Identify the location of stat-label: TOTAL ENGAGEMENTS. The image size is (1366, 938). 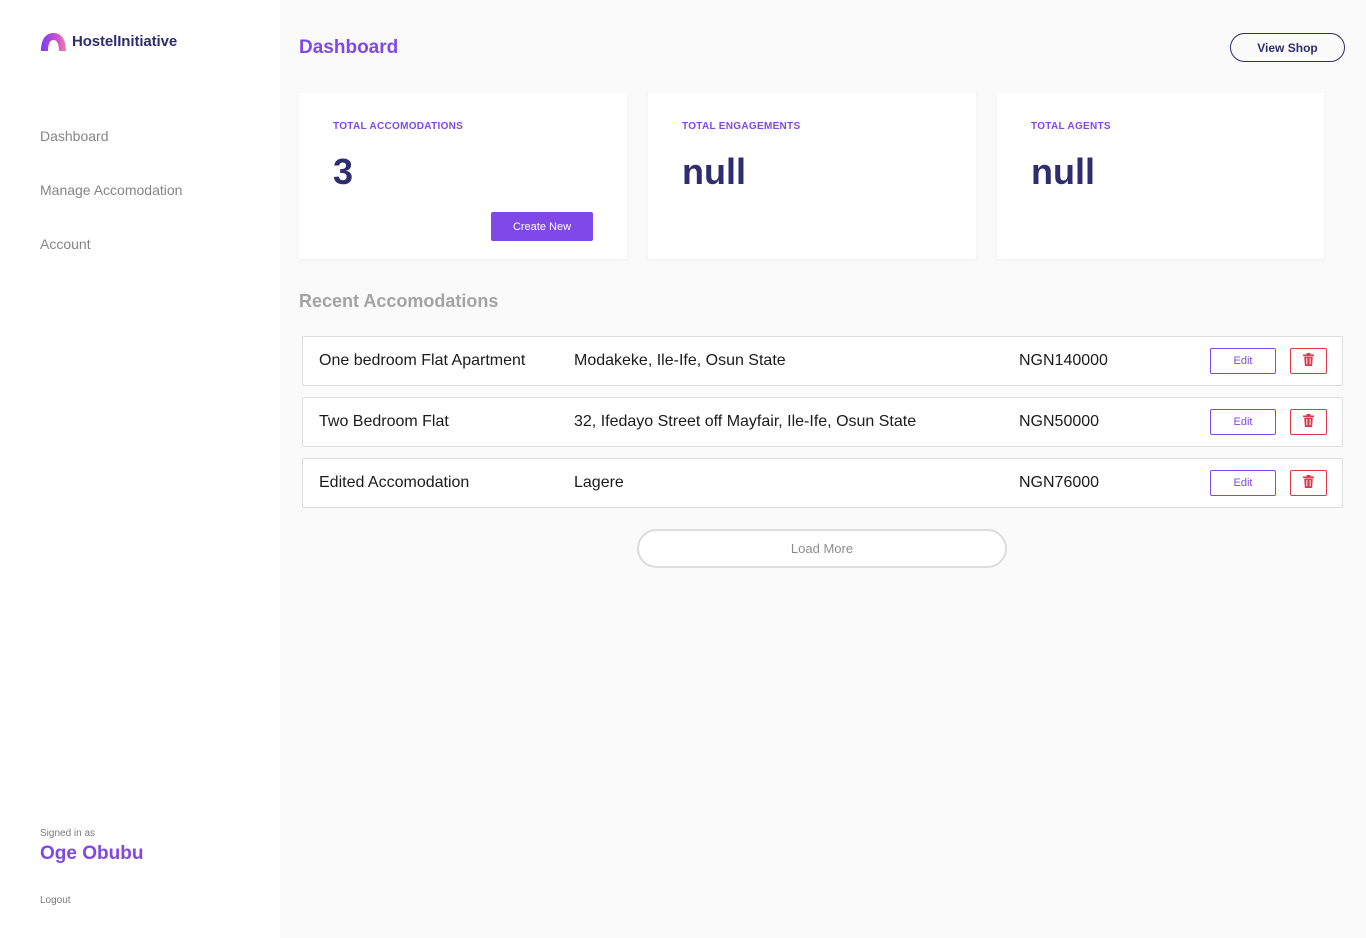
(741, 126).